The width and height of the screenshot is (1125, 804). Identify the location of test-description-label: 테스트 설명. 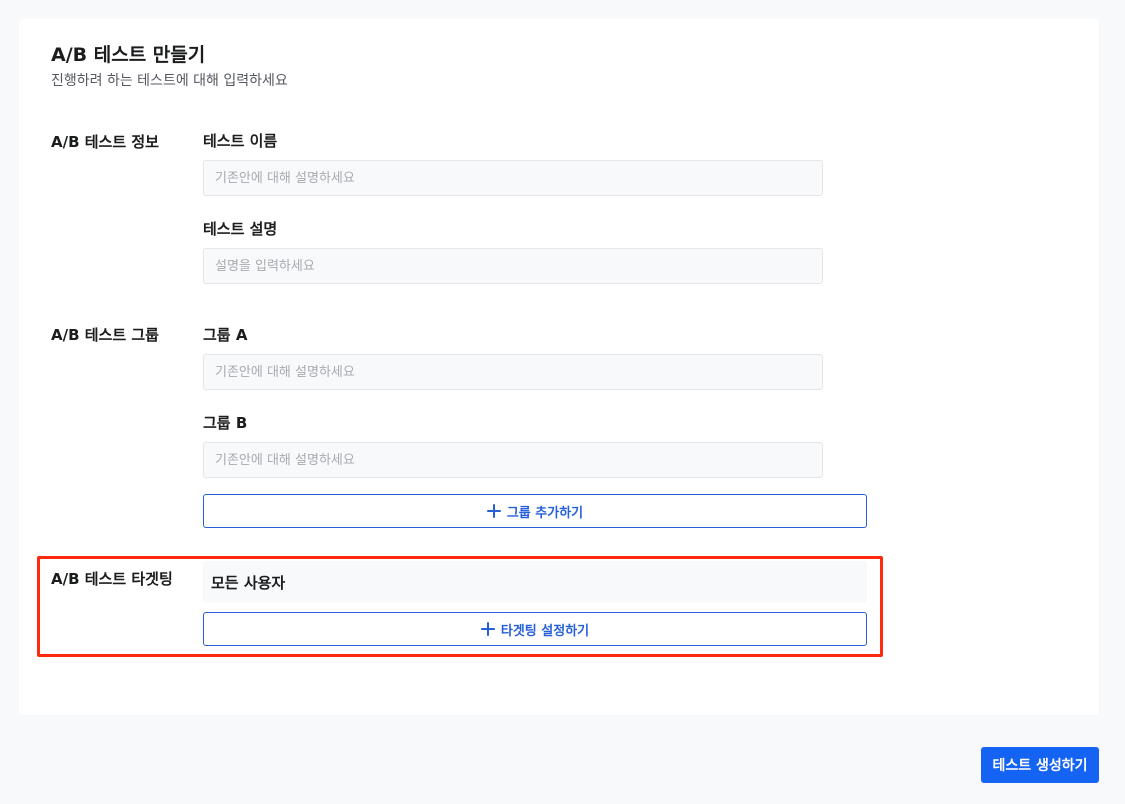
(240, 229).